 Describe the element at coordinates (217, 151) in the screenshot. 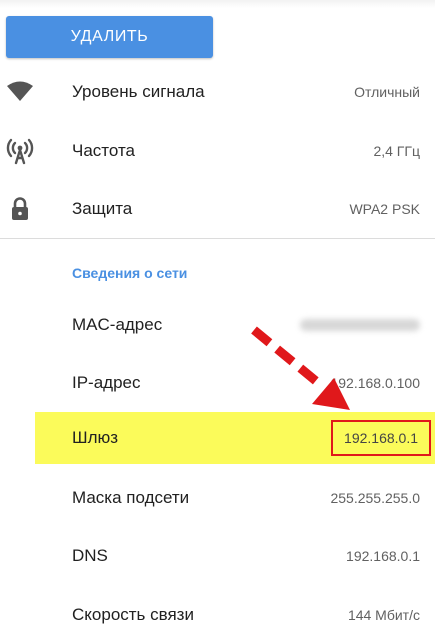

I see `frequency-row: Частота 2,4 ГГц` at that location.